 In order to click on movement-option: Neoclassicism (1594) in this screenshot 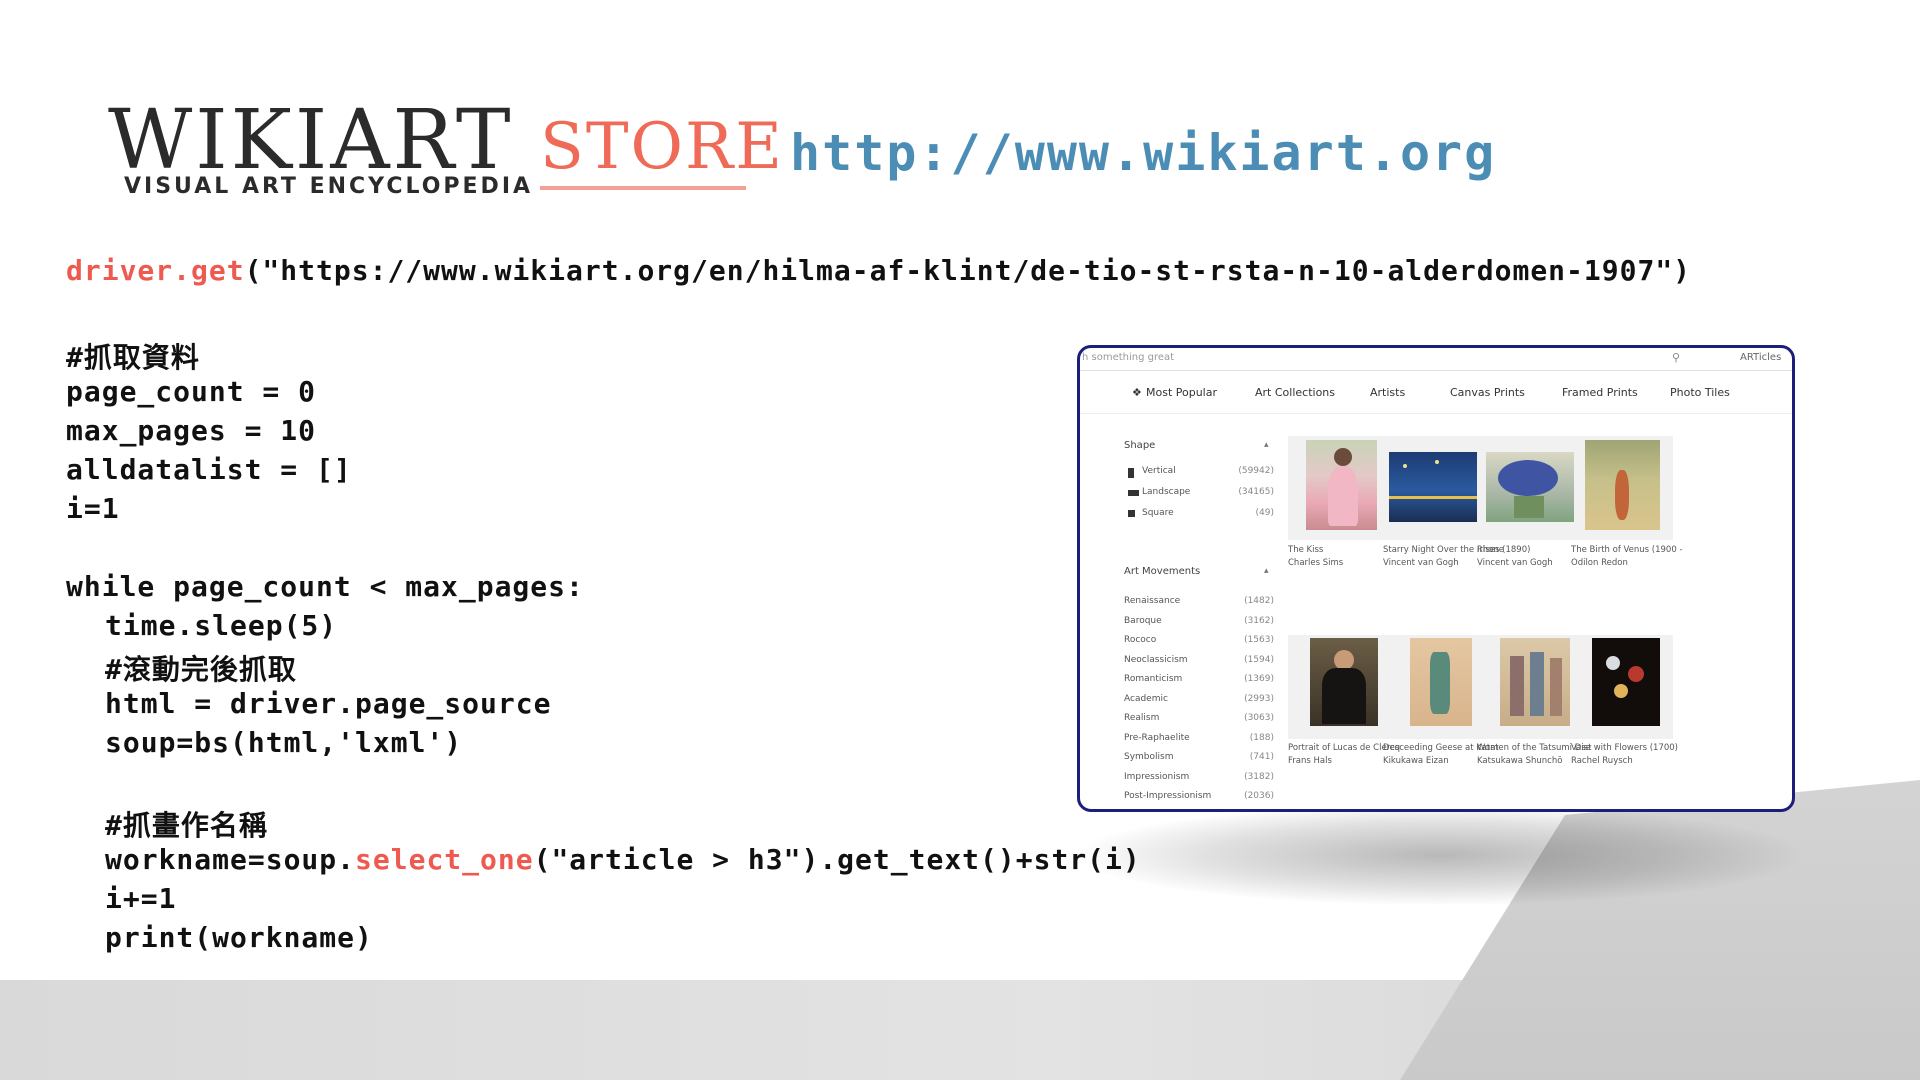, I will do `click(1199, 662)`.